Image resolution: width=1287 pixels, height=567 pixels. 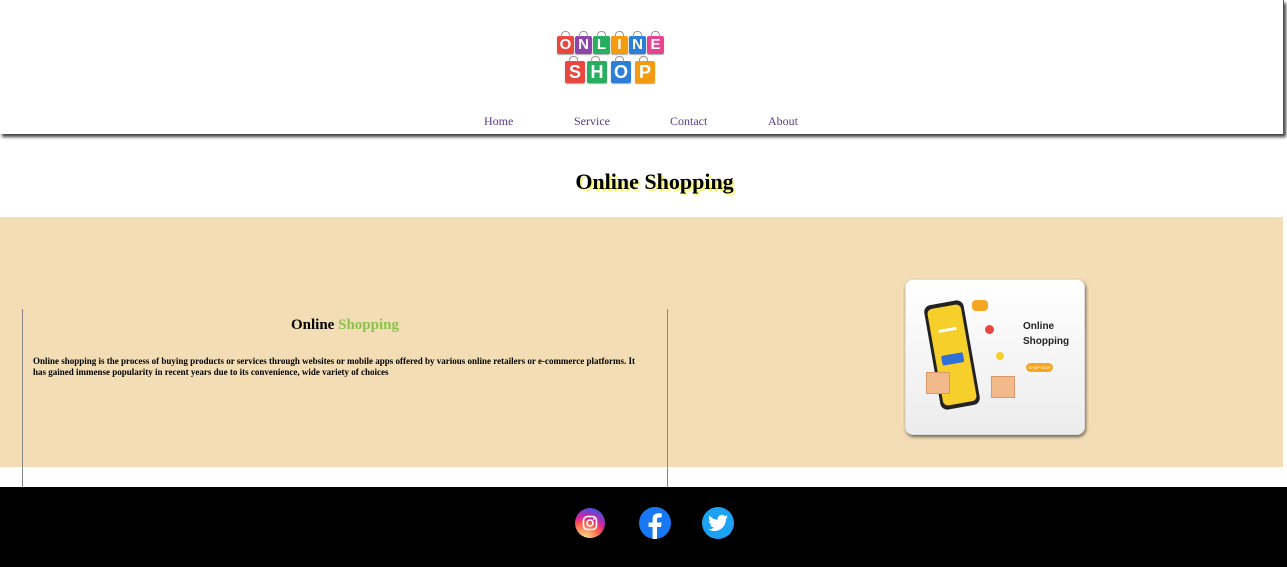 What do you see at coordinates (655, 526) in the screenshot?
I see `facebook-glyph` at bounding box center [655, 526].